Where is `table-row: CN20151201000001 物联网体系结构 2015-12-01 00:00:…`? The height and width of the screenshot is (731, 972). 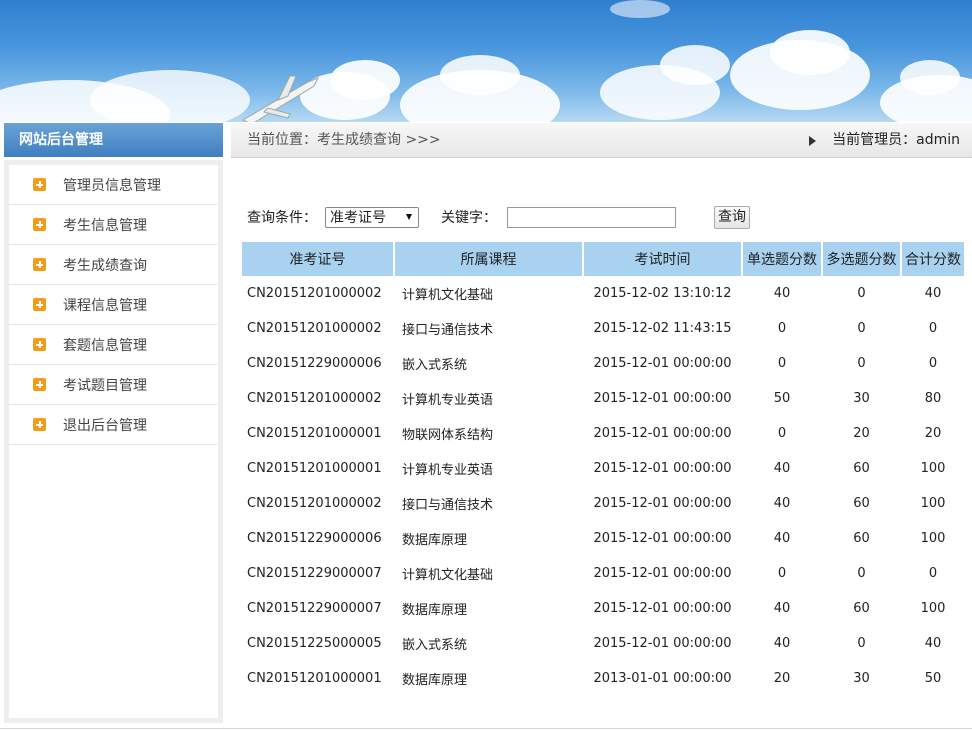 table-row: CN20151201000001 物联网体系结构 2015-12-01 00:00:… is located at coordinates (603, 433).